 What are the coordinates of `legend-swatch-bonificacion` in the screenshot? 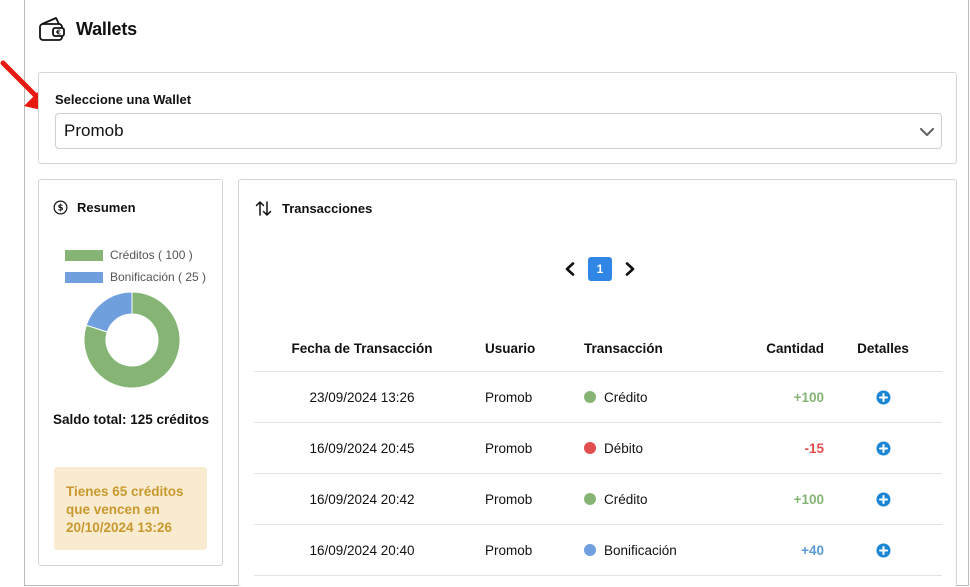 It's located at (84, 277).